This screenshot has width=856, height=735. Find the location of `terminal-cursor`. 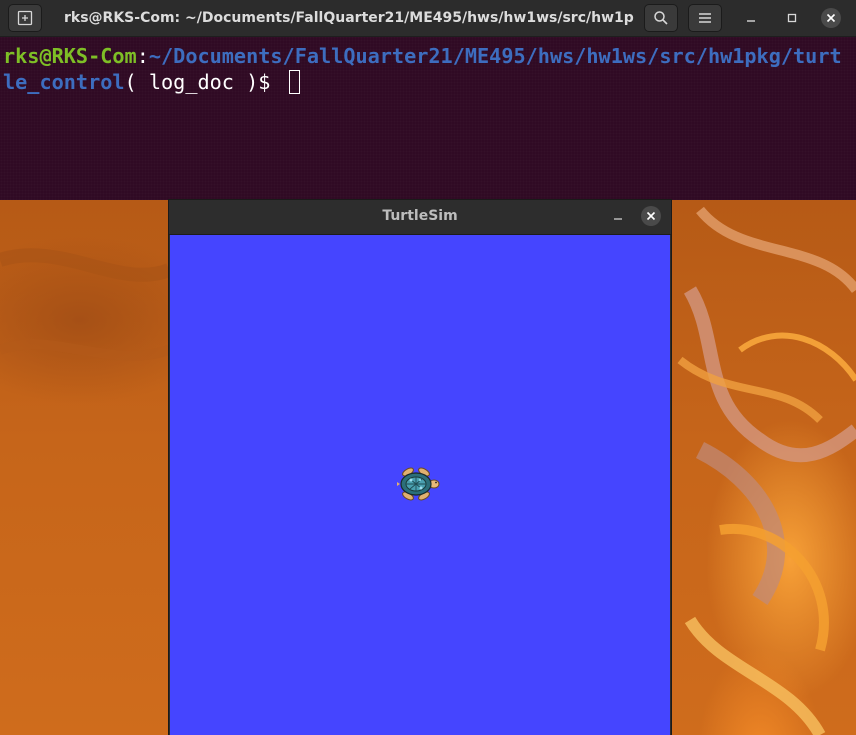

terminal-cursor is located at coordinates (294, 82).